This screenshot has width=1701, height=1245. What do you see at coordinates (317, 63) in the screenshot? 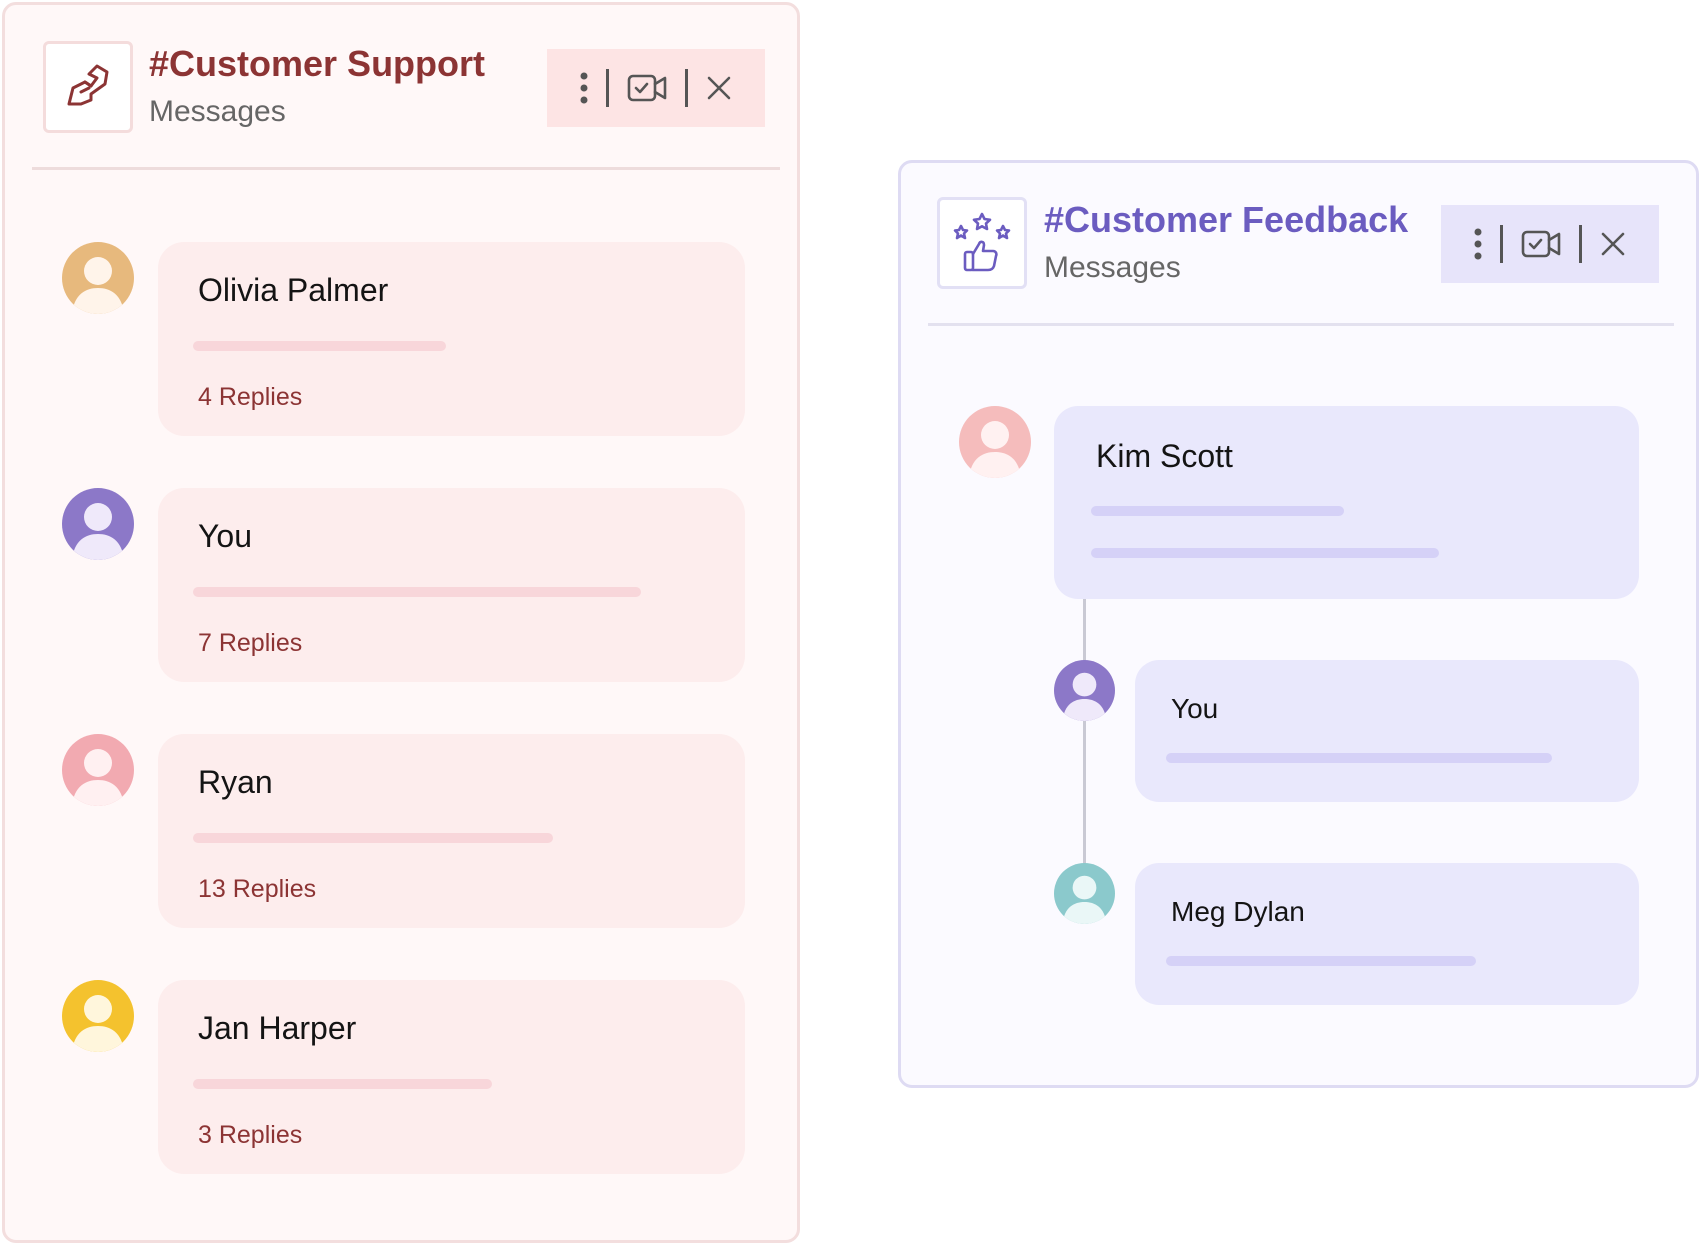
I see `channel-title: #Customer Support` at bounding box center [317, 63].